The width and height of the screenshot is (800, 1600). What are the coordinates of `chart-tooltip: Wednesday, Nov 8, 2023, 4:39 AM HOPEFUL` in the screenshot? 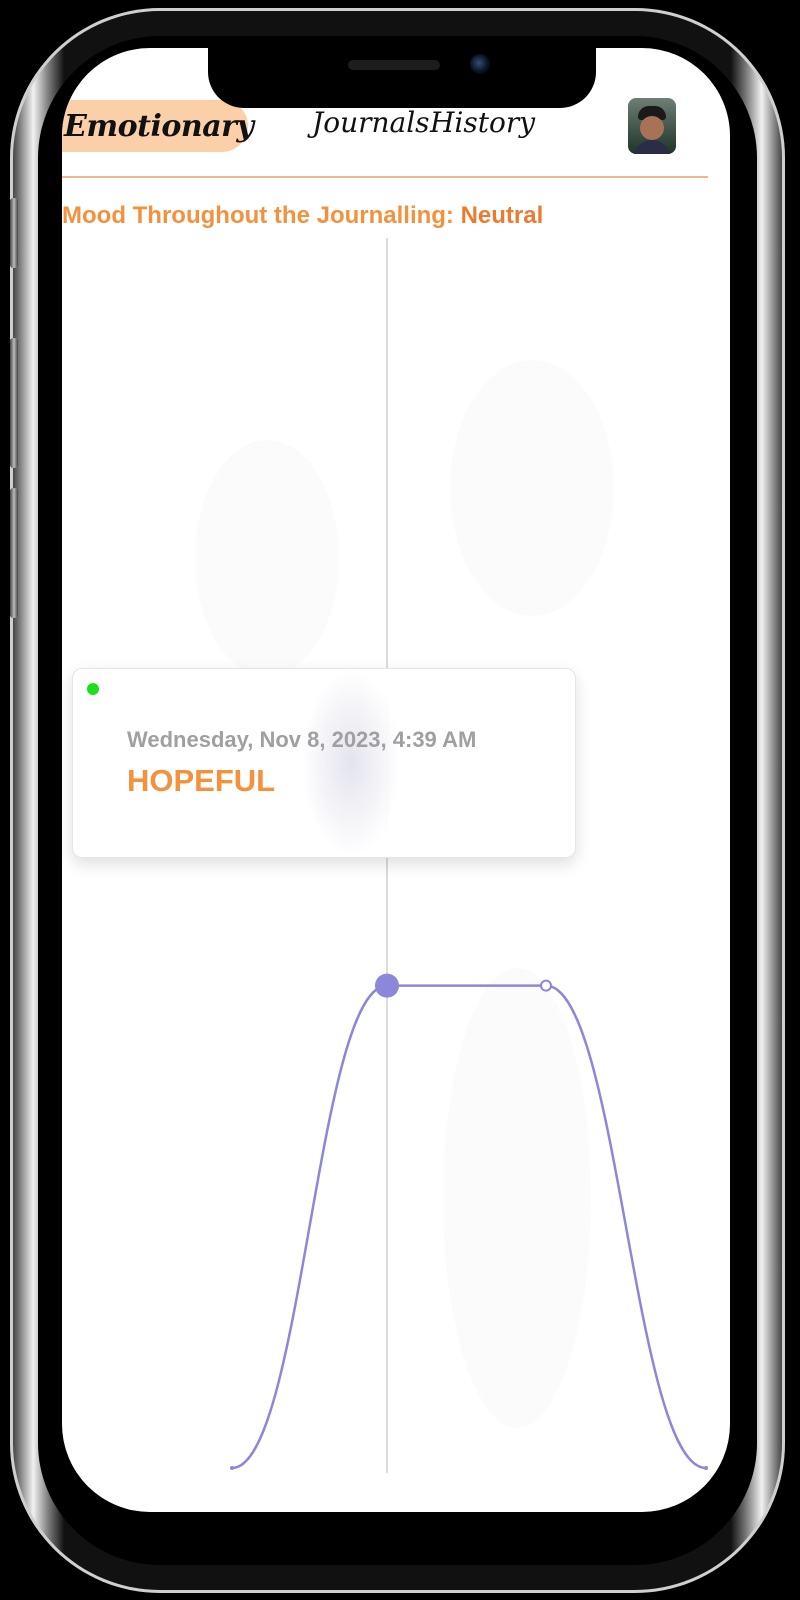 It's located at (324, 763).